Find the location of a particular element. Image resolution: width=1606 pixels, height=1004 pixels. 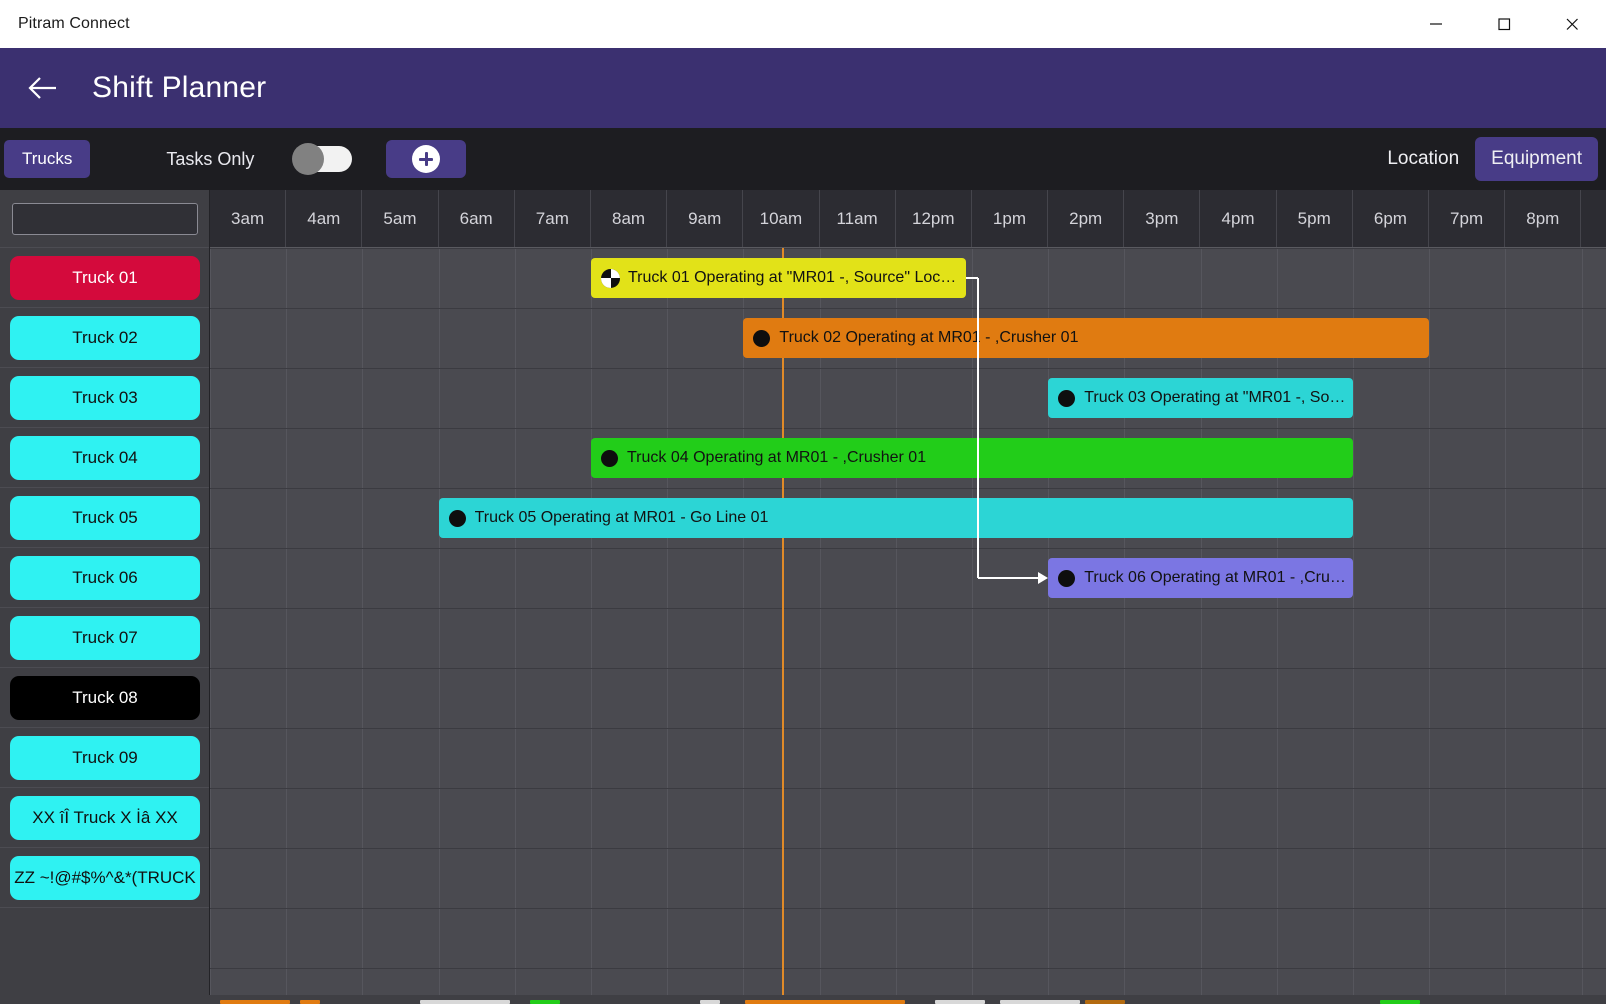

task-bar-label: Truck 02 Operating at MR01 - ,Crusher 01 is located at coordinates (929, 337).